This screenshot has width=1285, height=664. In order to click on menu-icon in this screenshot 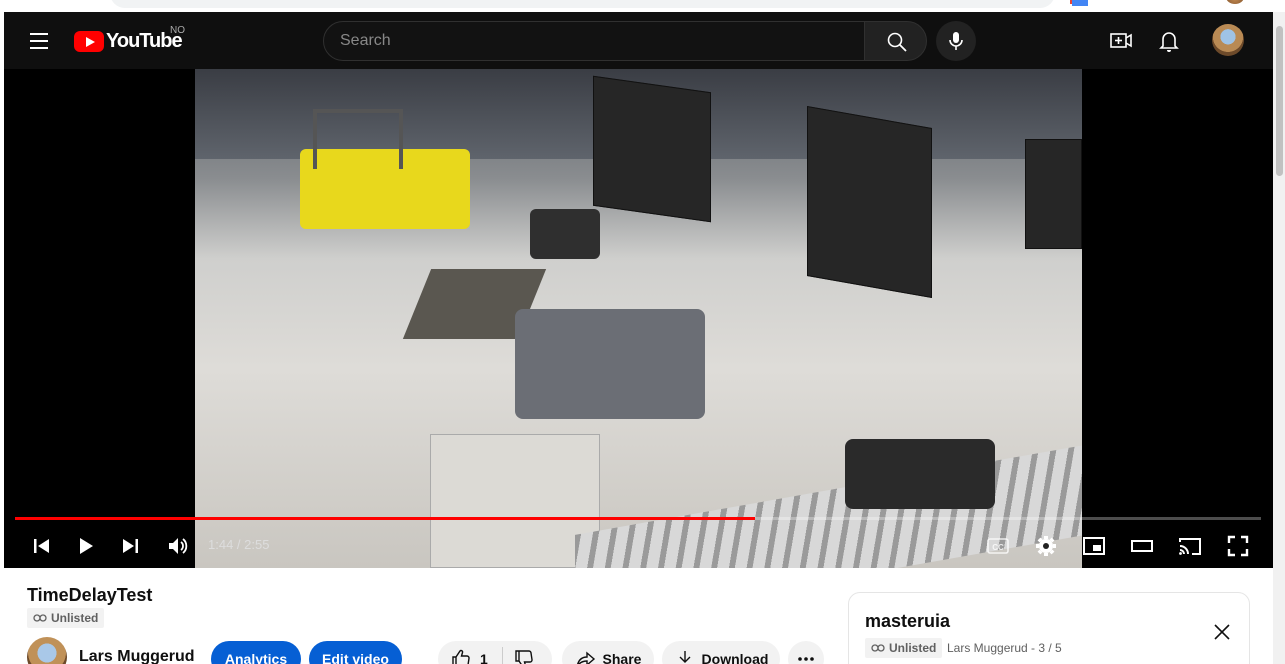, I will do `click(39, 41)`.